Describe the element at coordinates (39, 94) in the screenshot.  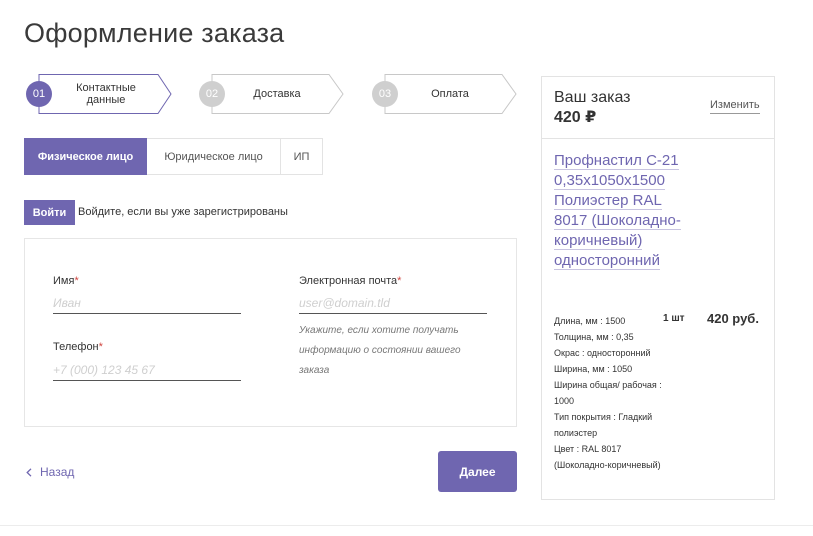
I see `step-number: 01` at that location.